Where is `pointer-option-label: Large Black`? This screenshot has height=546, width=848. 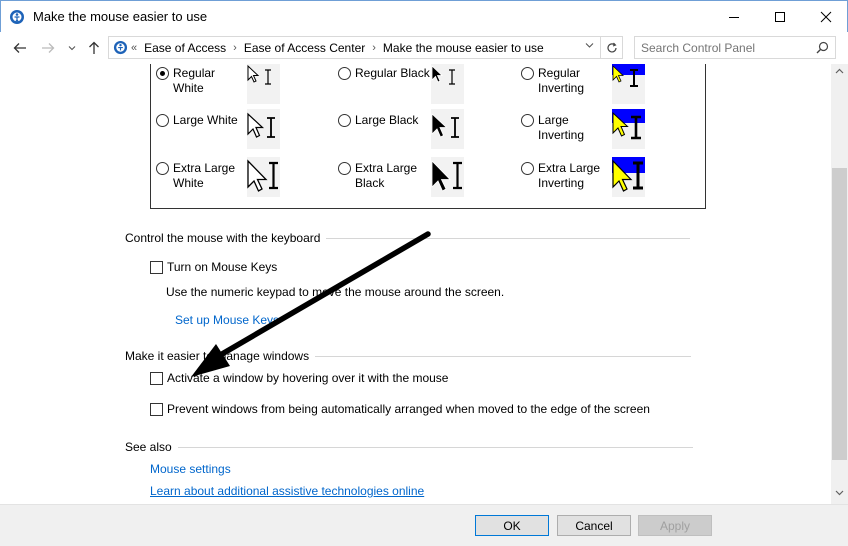 pointer-option-label: Large Black is located at coordinates (387, 120).